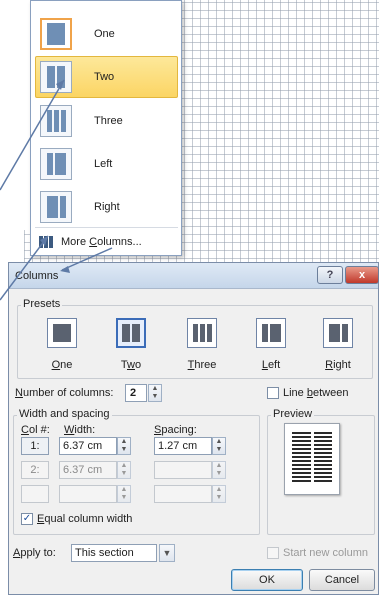 The image size is (379, 595). What do you see at coordinates (80, 430) in the screenshot?
I see `width-header: Width:` at bounding box center [80, 430].